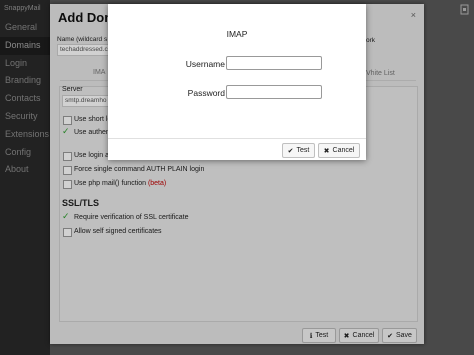 The height and width of the screenshot is (355, 474). Describe the element at coordinates (290, 151) in the screenshot. I see `check-icon: ✔` at that location.